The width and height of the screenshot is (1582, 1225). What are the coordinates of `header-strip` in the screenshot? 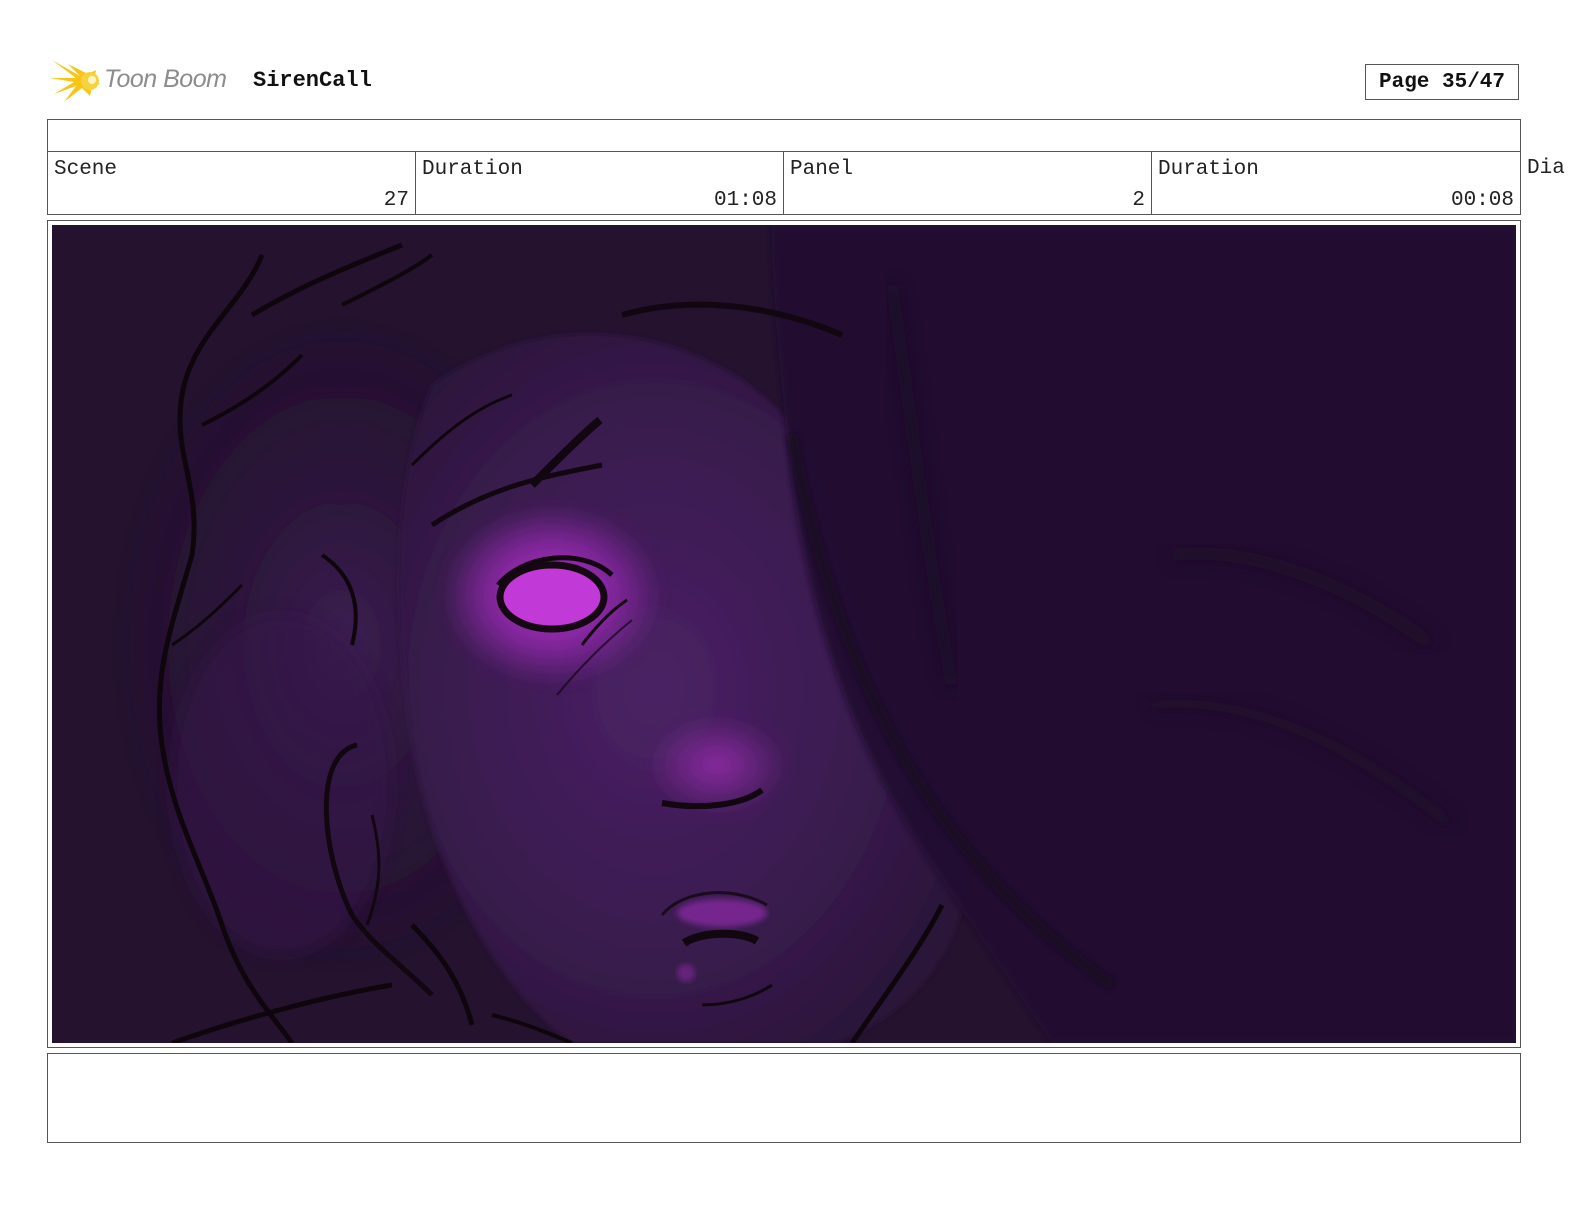 It's located at (784, 135).